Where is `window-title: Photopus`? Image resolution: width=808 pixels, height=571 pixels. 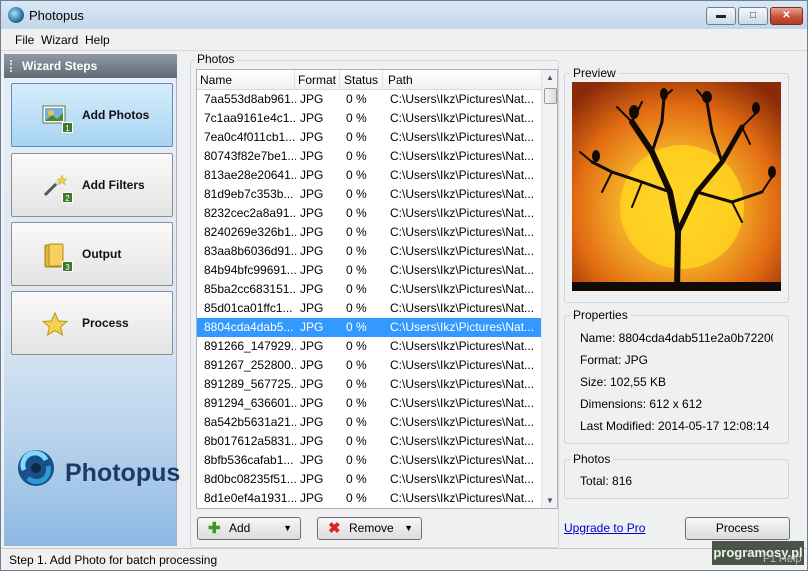 window-title: Photopus is located at coordinates (56, 15).